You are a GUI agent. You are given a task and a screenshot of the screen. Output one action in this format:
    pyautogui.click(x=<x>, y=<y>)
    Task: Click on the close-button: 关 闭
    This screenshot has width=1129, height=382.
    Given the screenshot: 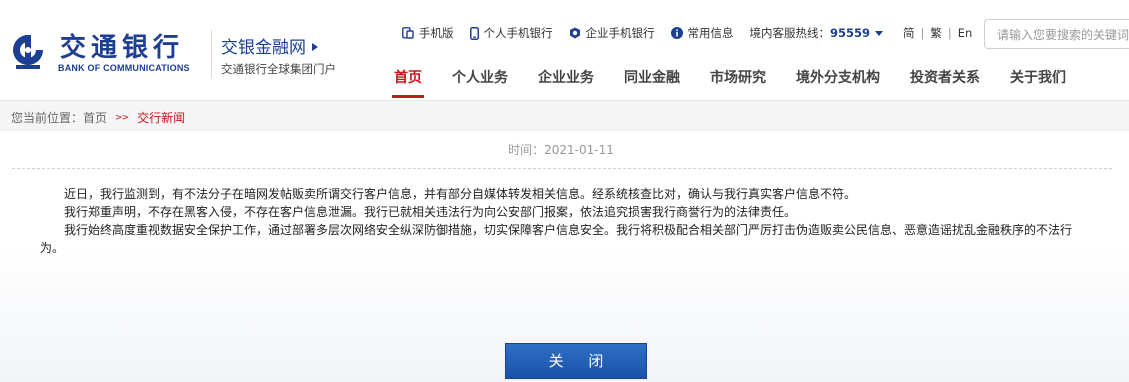 What is the action you would take?
    pyautogui.click(x=576, y=361)
    